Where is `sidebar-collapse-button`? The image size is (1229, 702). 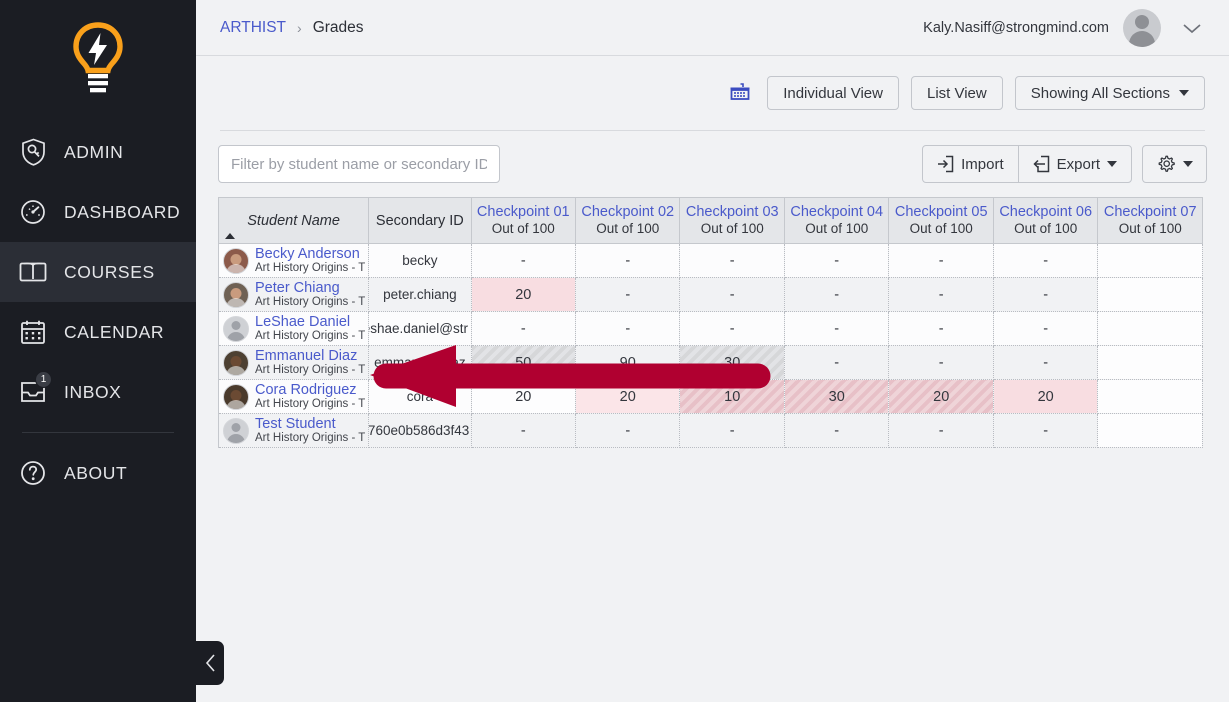 sidebar-collapse-button is located at coordinates (210, 663).